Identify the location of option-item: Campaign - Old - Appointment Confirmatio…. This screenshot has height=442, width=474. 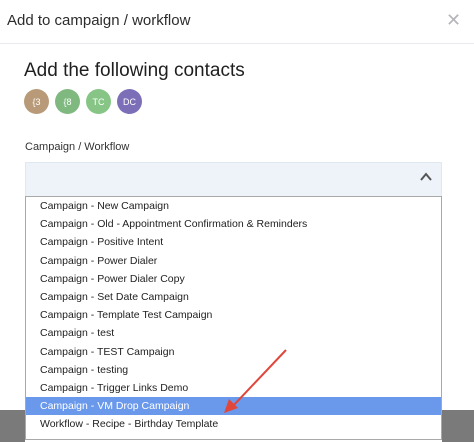
(233, 224).